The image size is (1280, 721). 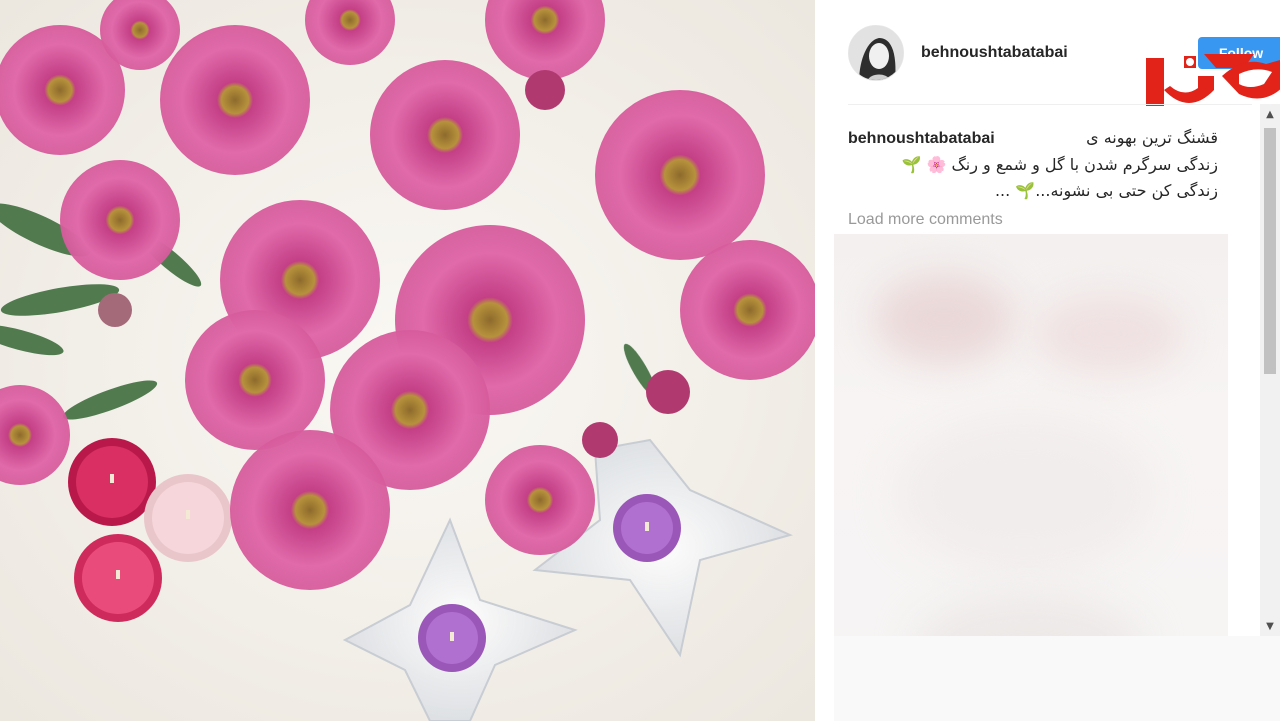 I want to click on caption-text-line-1: قشنگ ترین بهونه ی, so click(x=1152, y=137).